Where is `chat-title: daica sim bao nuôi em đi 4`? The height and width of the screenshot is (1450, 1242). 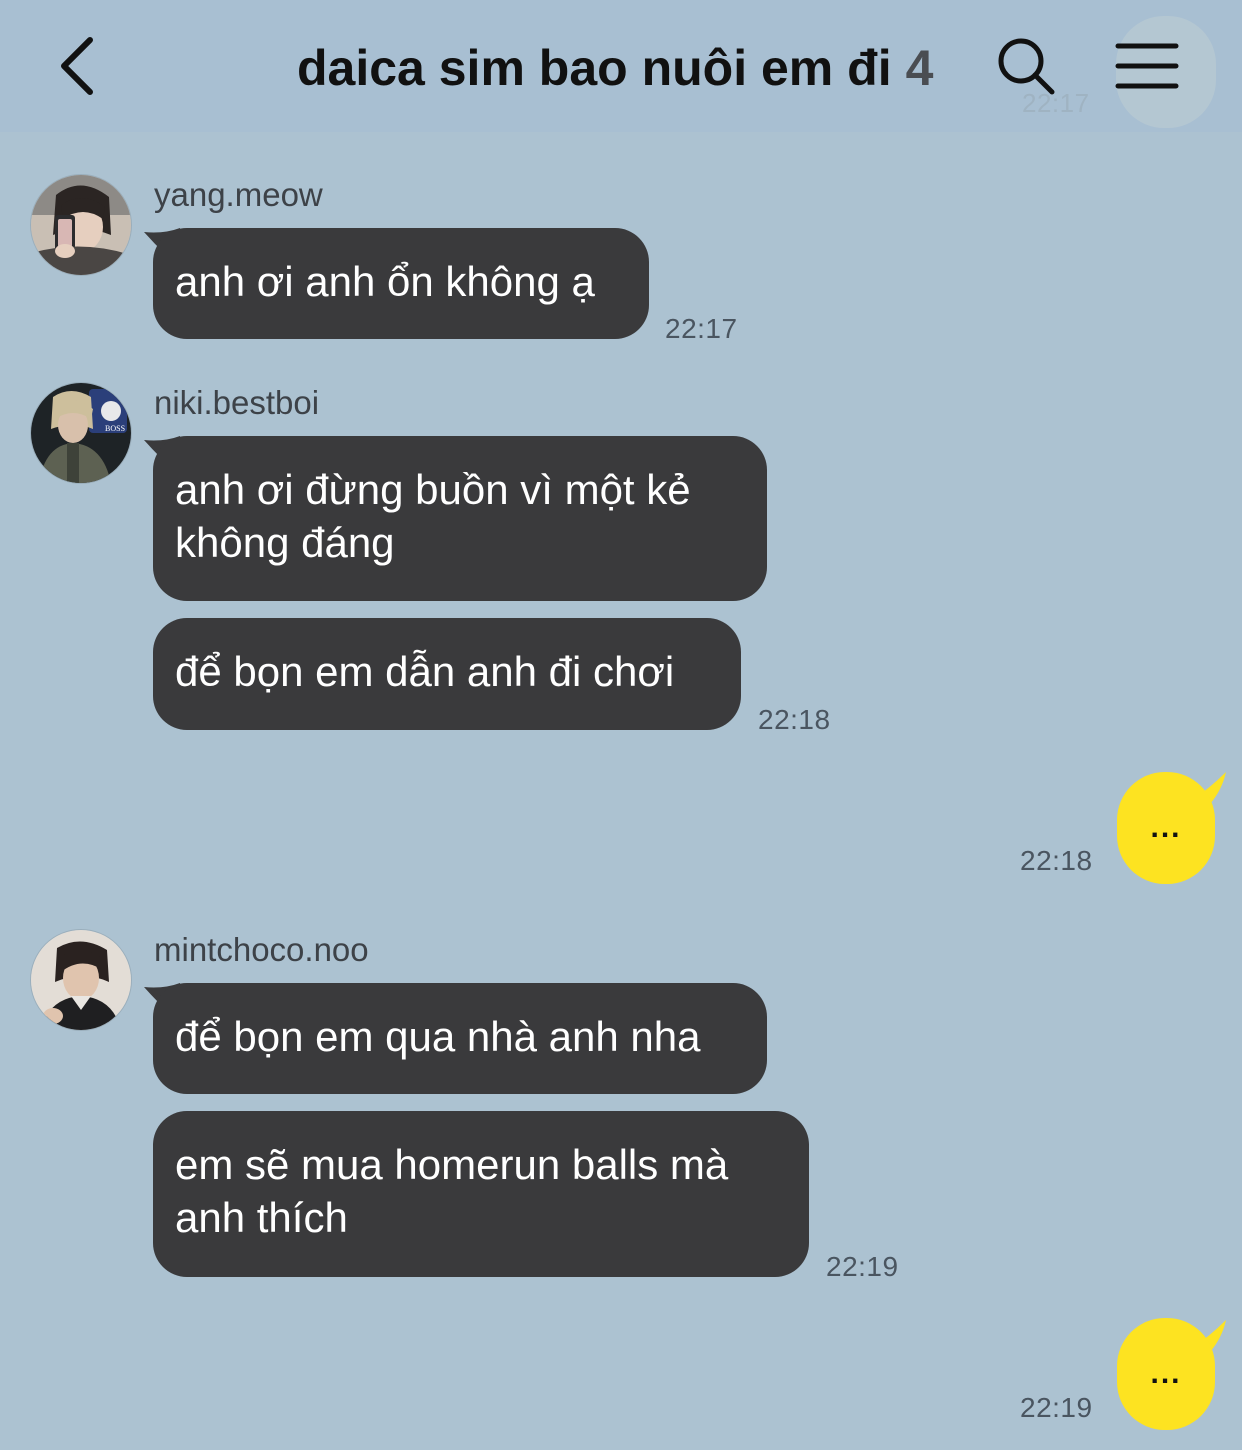
chat-title: daica sim bao nuôi em đi 4 is located at coordinates (615, 68).